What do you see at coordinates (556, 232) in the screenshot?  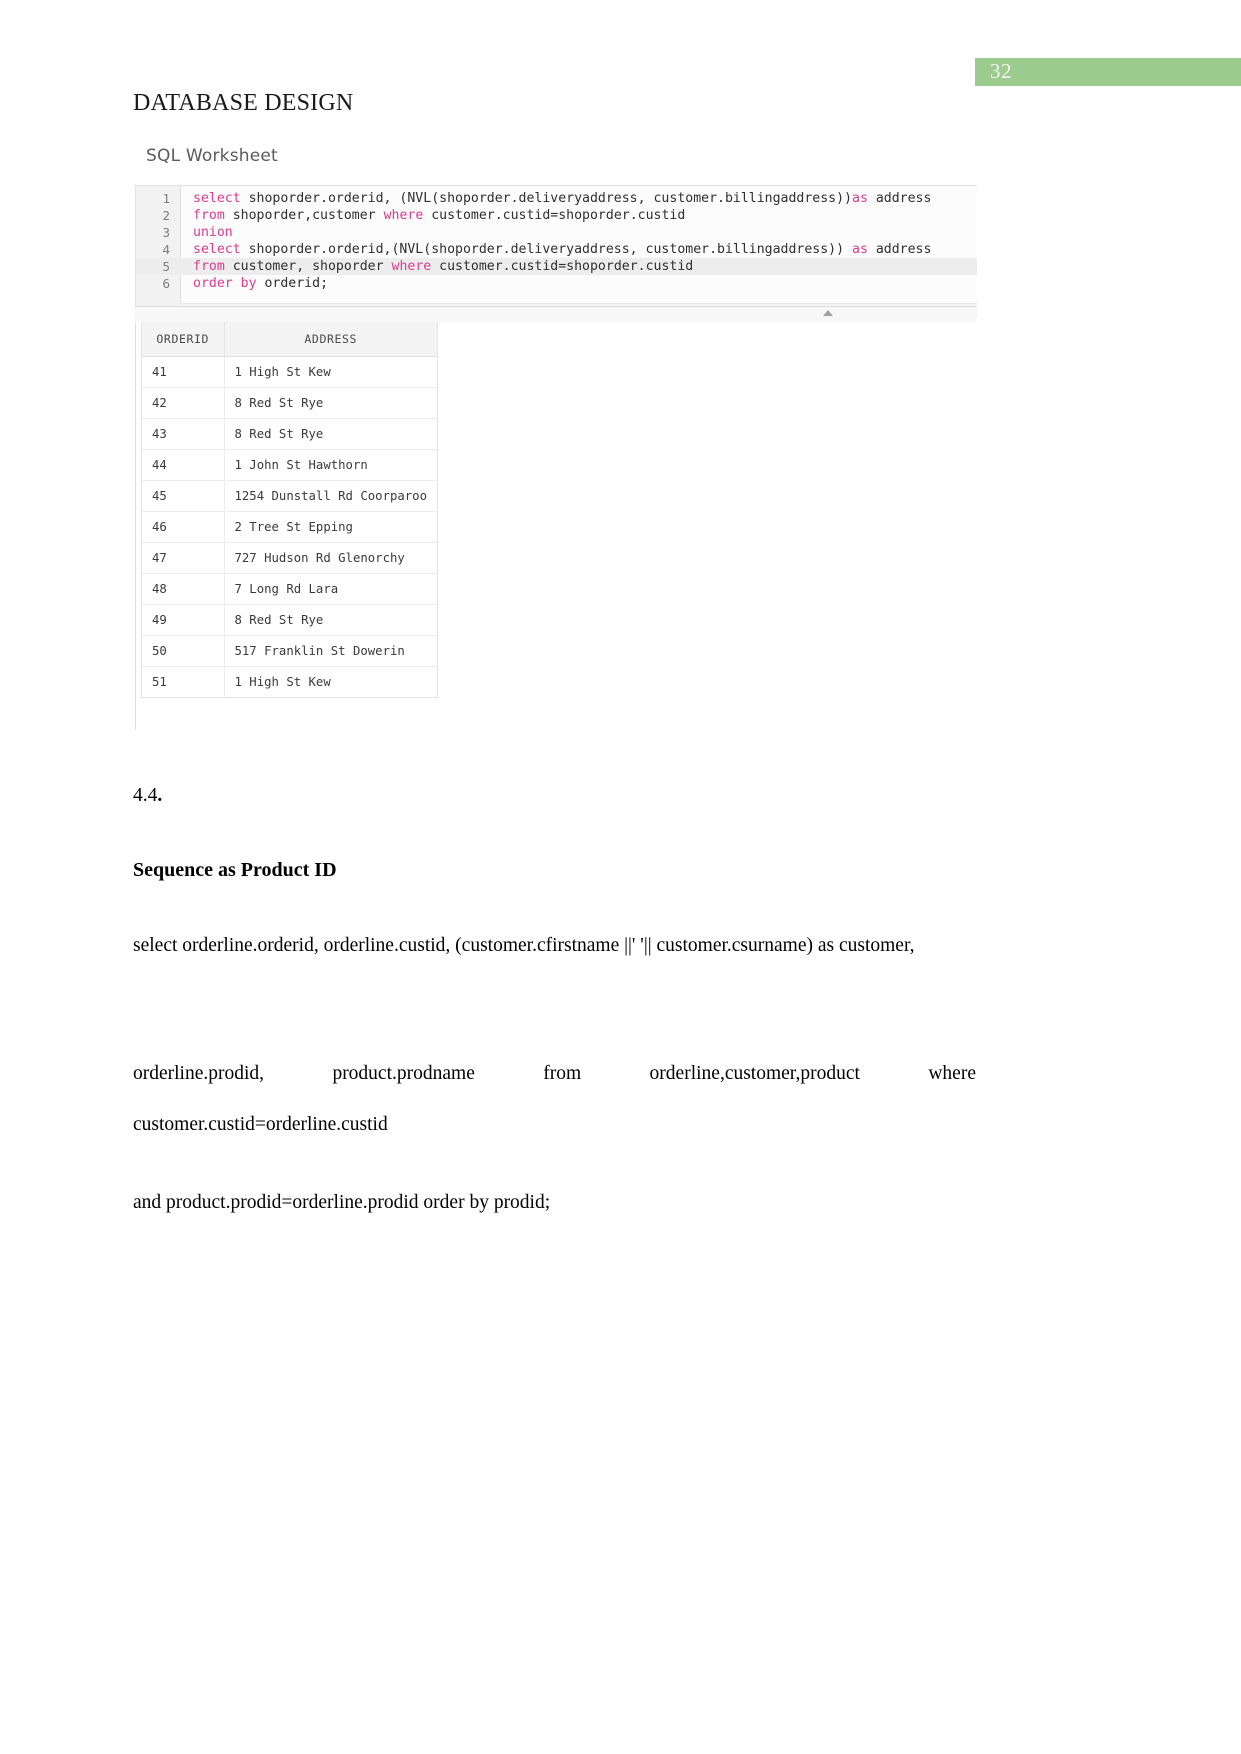 I see `code-line: 3 union` at bounding box center [556, 232].